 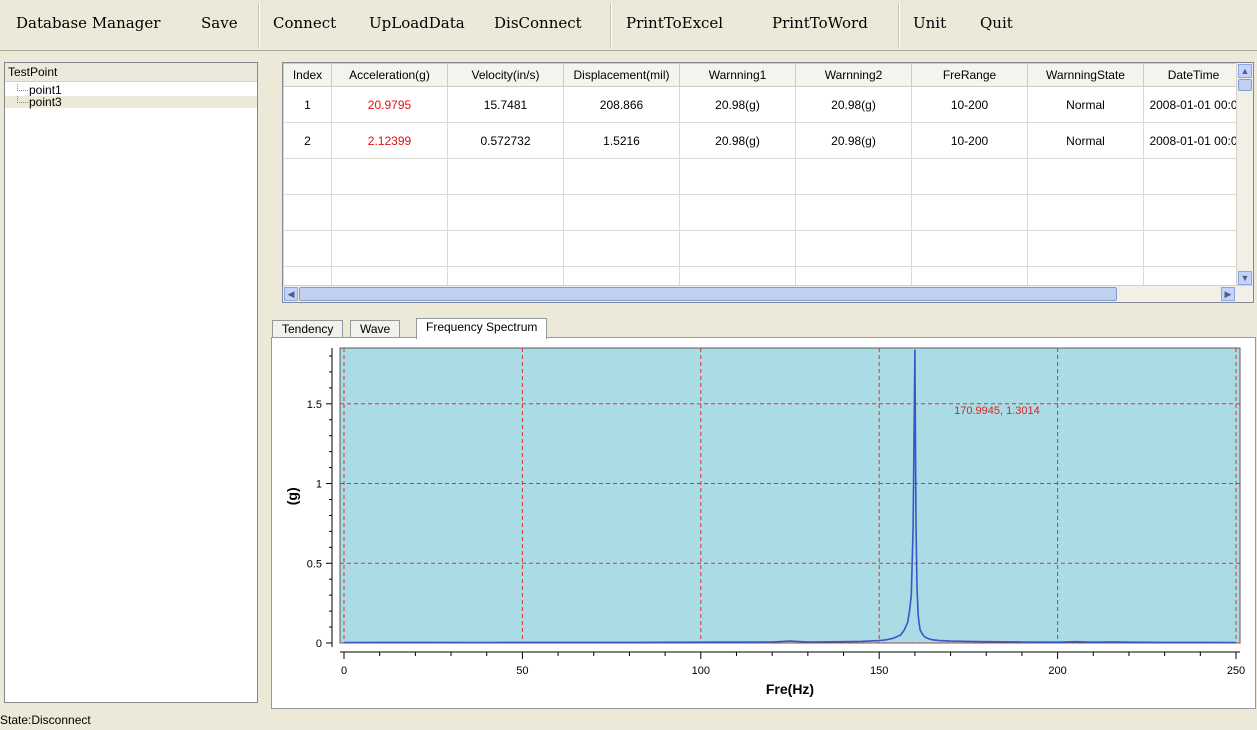 What do you see at coordinates (996, 23) in the screenshot?
I see `quit-button: Quit` at bounding box center [996, 23].